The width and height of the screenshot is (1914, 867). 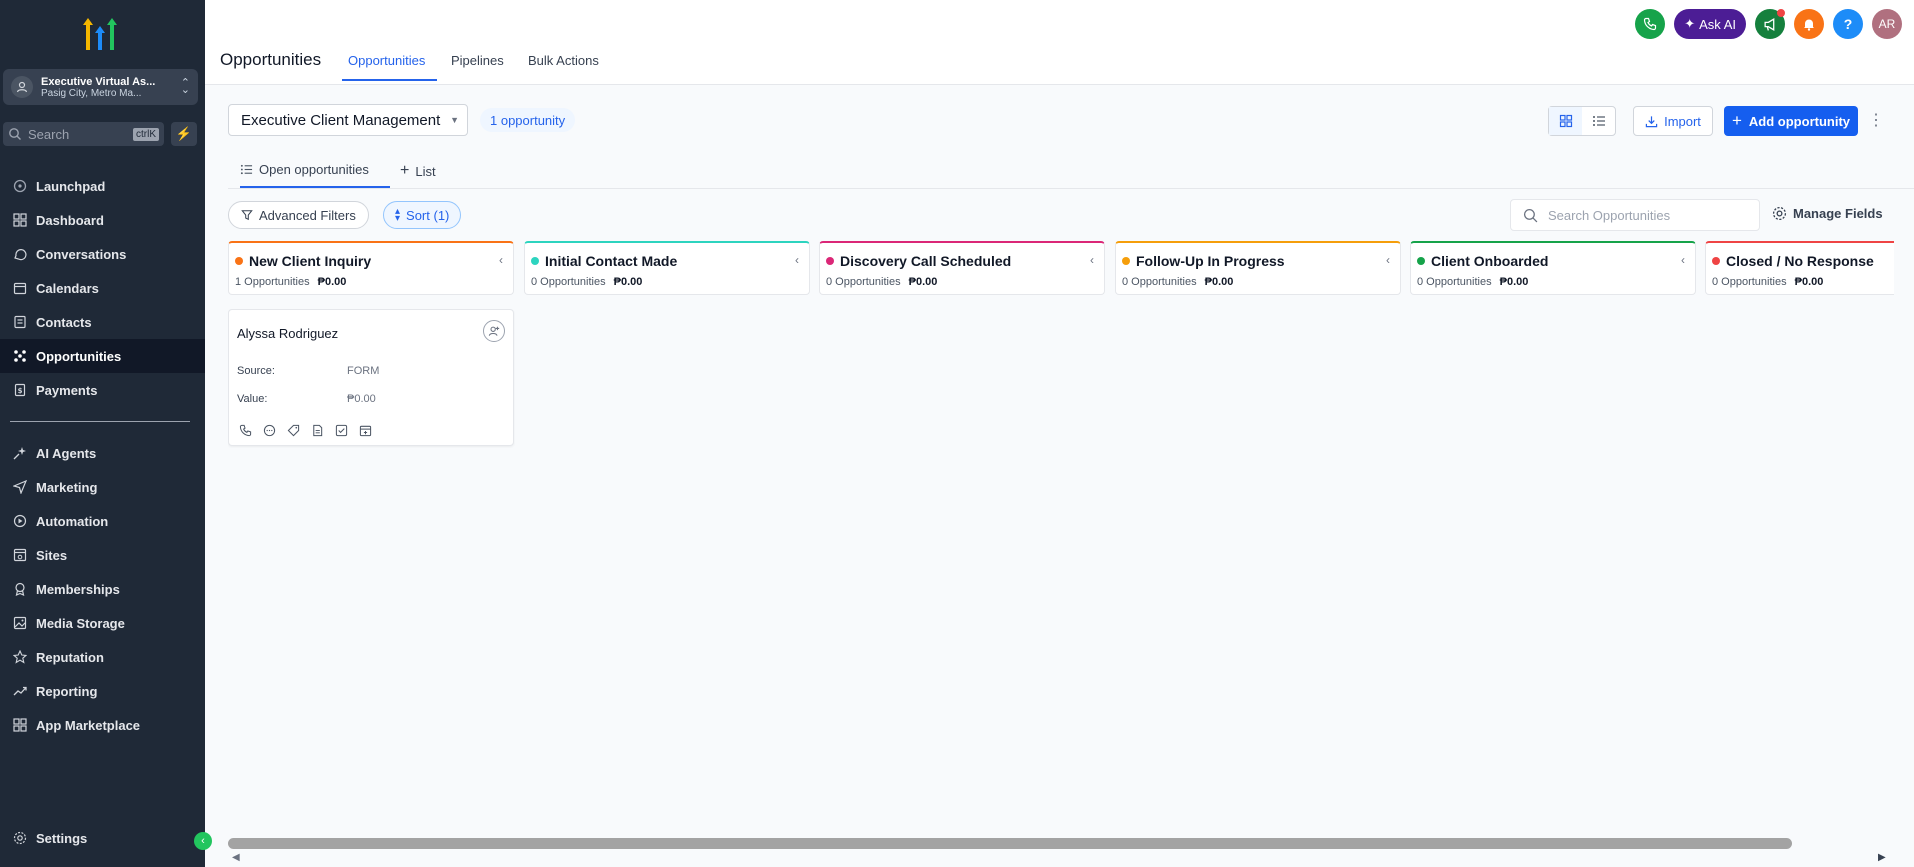 What do you see at coordinates (102, 691) in the screenshot?
I see `sidebar-item-reporting: Reporting` at bounding box center [102, 691].